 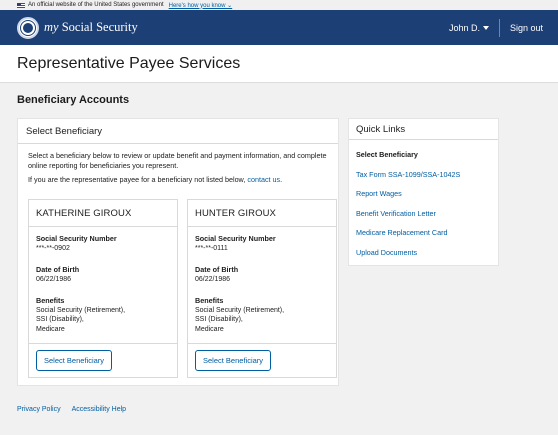 I want to click on brand-title: my Social Security, so click(x=91, y=27).